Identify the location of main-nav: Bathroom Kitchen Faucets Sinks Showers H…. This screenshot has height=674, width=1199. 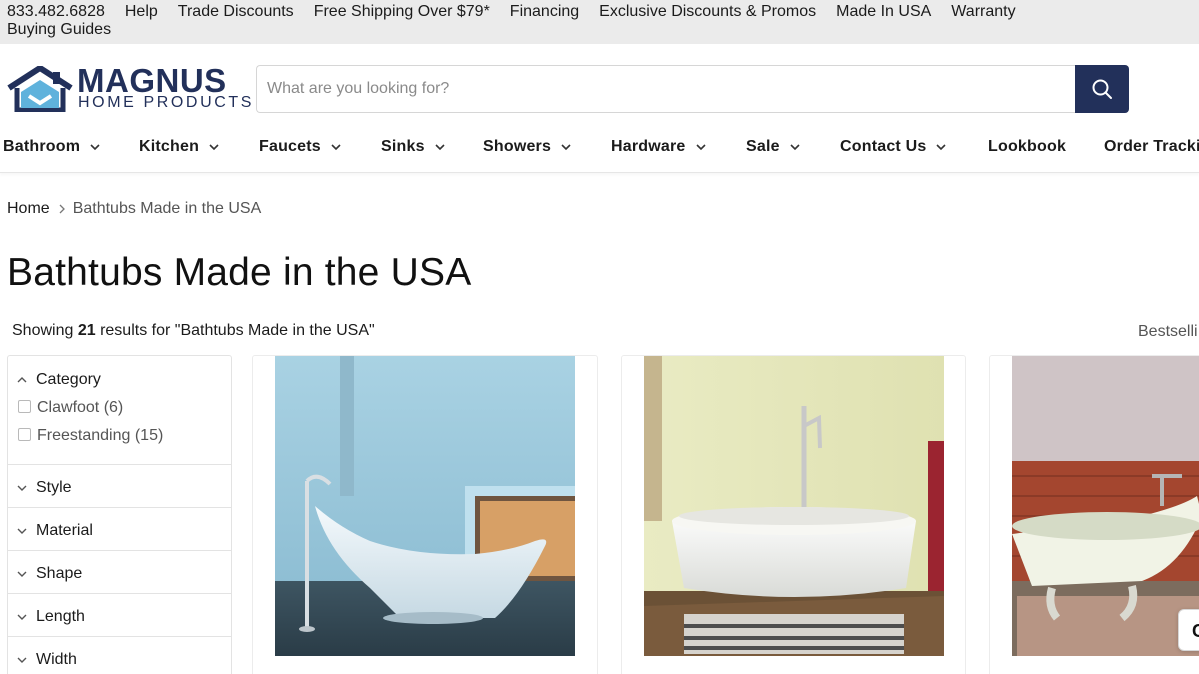
(599, 151).